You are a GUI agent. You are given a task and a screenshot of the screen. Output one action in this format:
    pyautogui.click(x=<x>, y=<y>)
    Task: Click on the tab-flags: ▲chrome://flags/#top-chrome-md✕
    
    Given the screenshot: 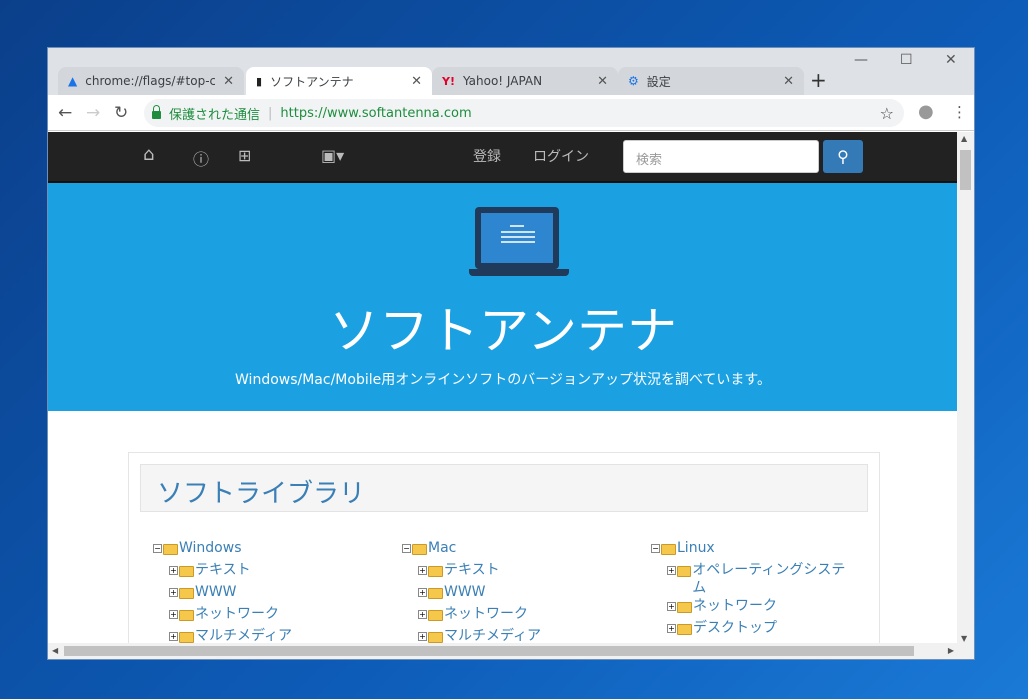 What is the action you would take?
    pyautogui.click(x=151, y=81)
    